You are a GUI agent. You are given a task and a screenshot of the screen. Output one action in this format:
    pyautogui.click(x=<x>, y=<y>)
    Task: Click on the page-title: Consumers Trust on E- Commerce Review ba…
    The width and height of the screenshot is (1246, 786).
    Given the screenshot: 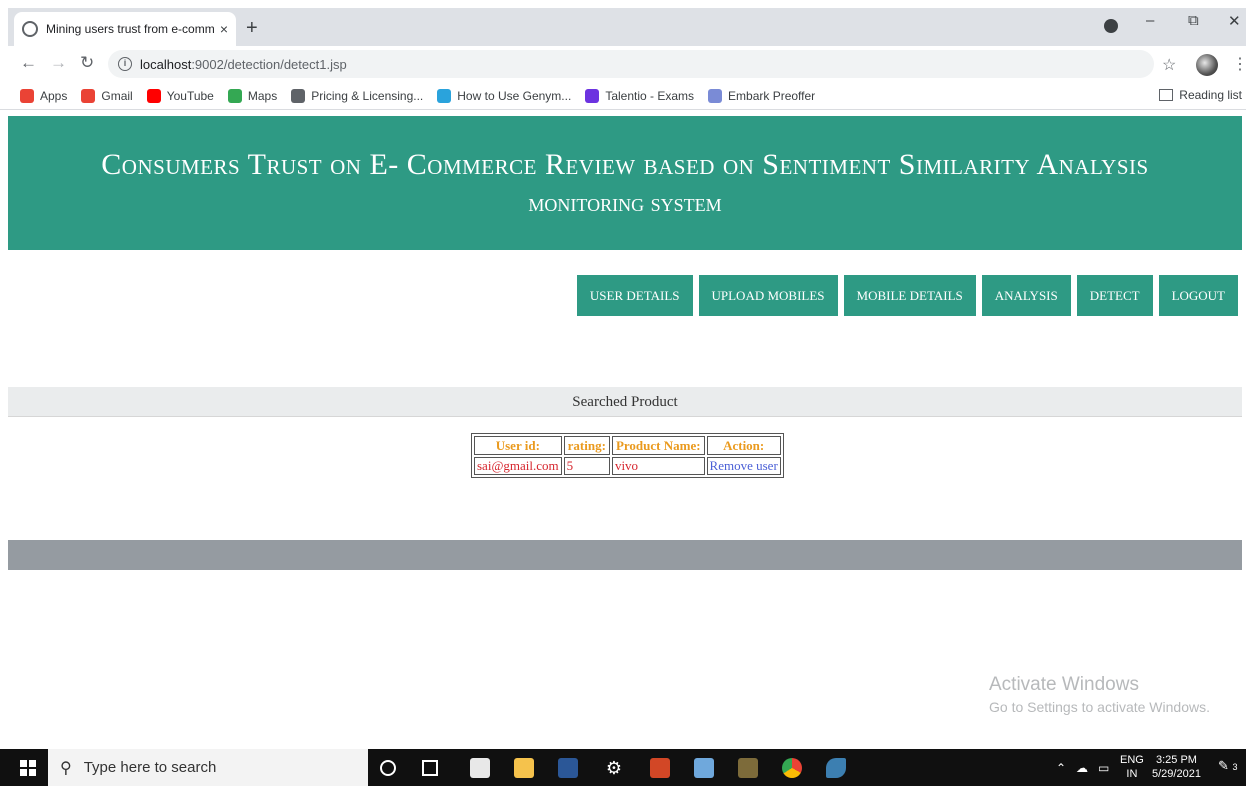 What is the action you would take?
    pyautogui.click(x=625, y=164)
    